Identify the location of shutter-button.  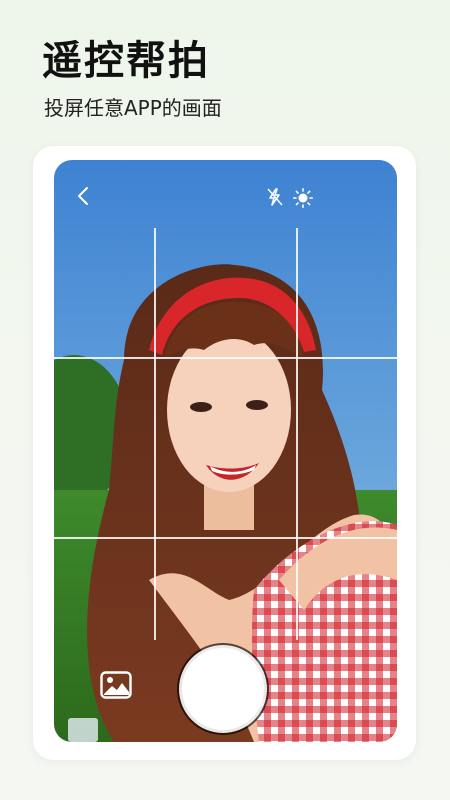
(223, 689).